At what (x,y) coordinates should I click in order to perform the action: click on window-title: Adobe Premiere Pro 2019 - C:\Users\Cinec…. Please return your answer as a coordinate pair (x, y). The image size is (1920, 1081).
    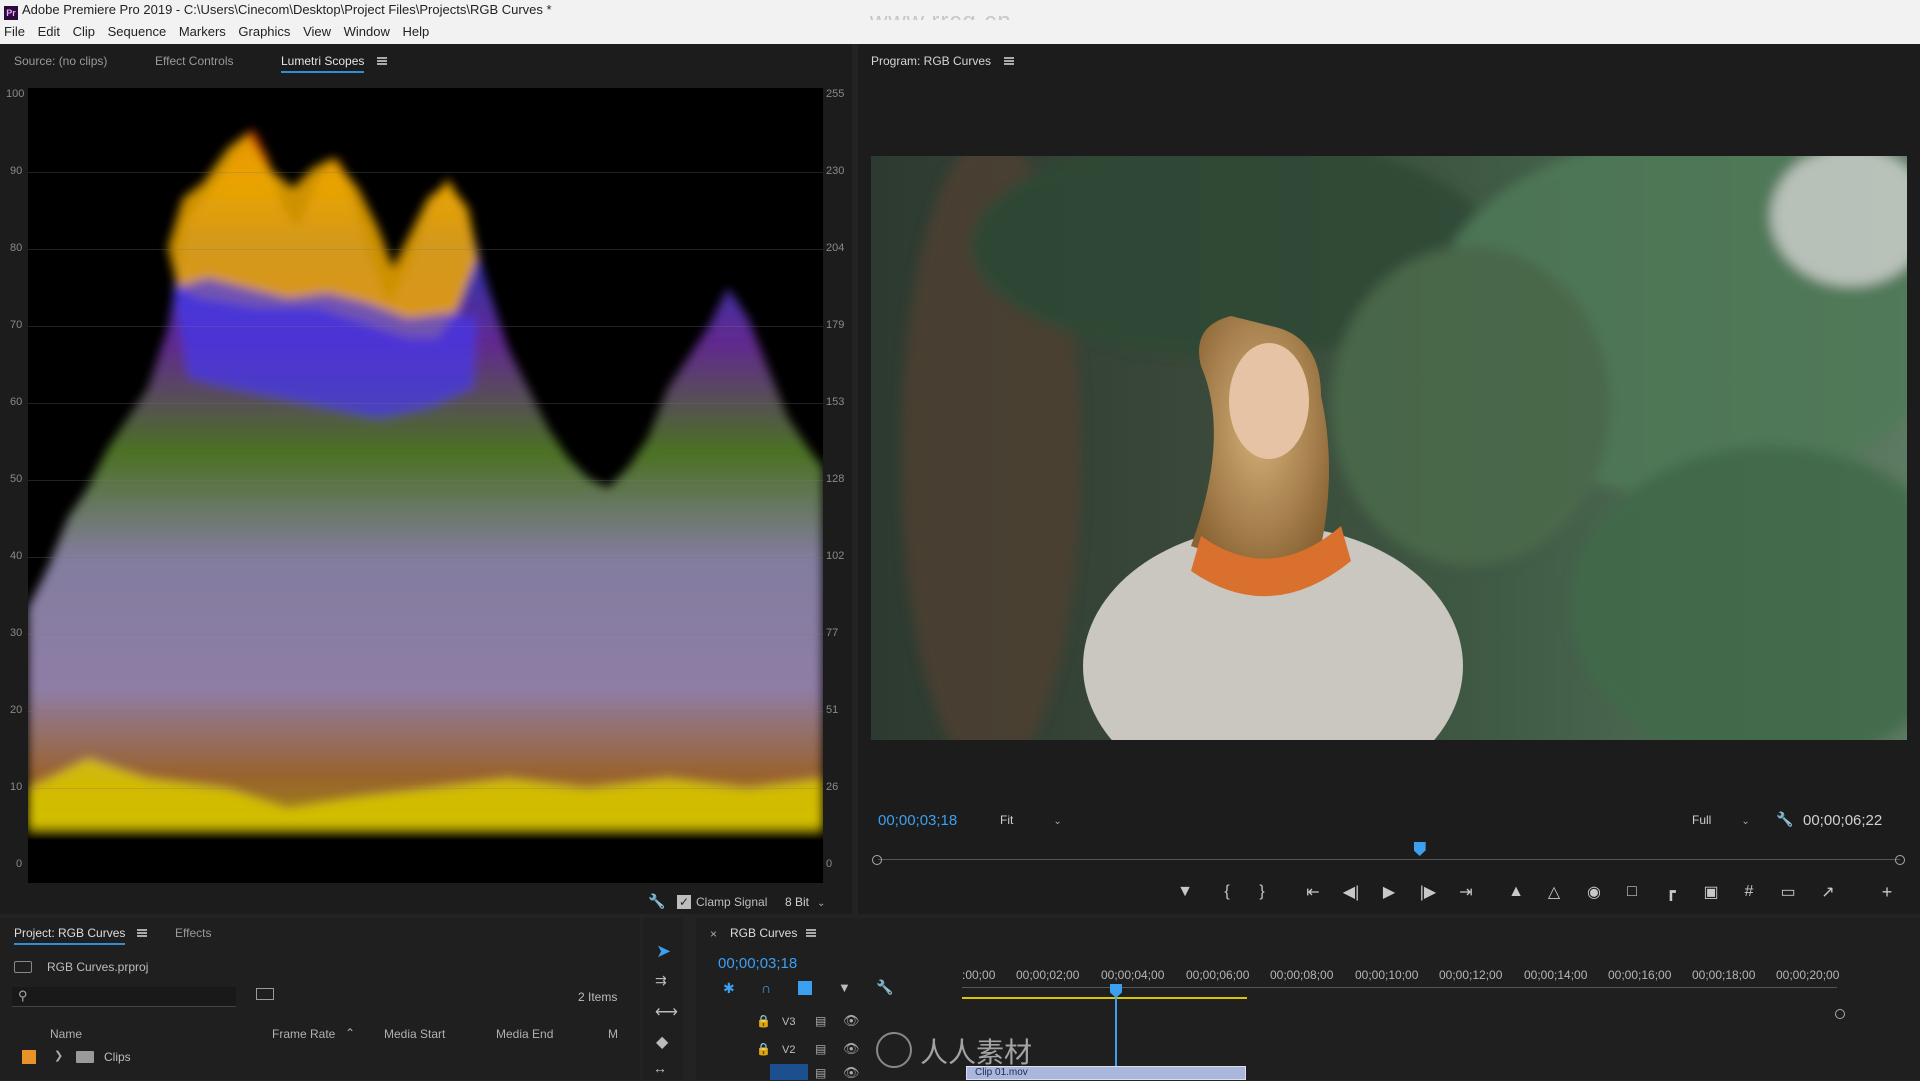
    Looking at the image, I should click on (287, 9).